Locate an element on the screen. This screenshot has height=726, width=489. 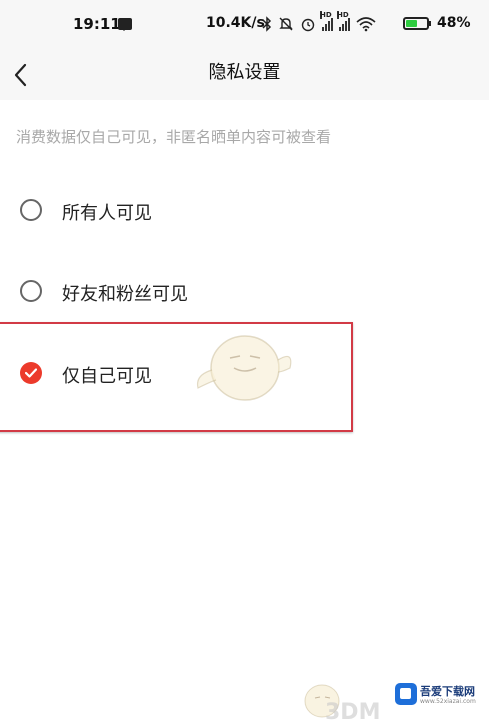
alarm-icon is located at coordinates (308, 25).